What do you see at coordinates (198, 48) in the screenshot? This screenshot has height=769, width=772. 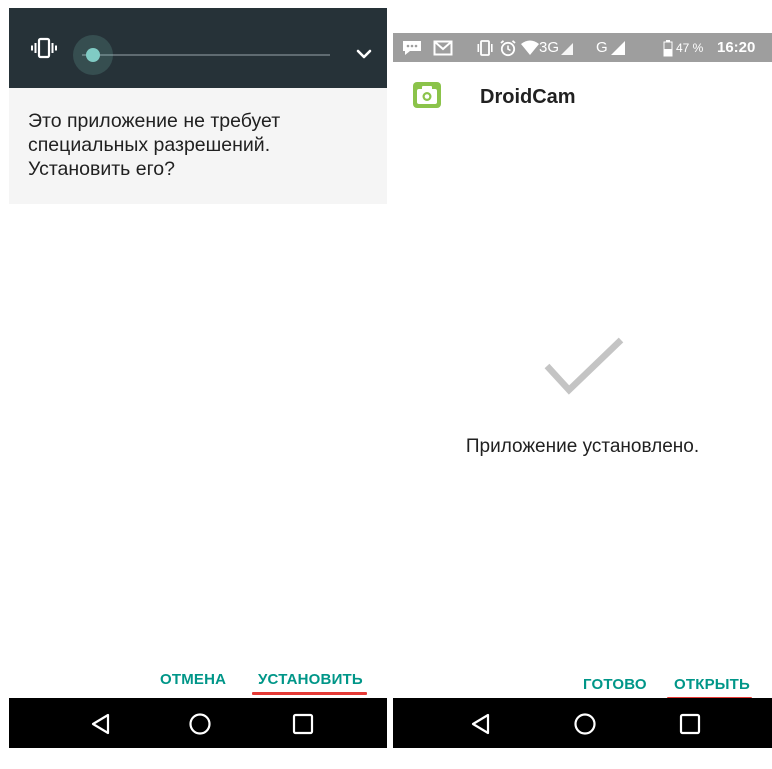 I see `volume-panel` at bounding box center [198, 48].